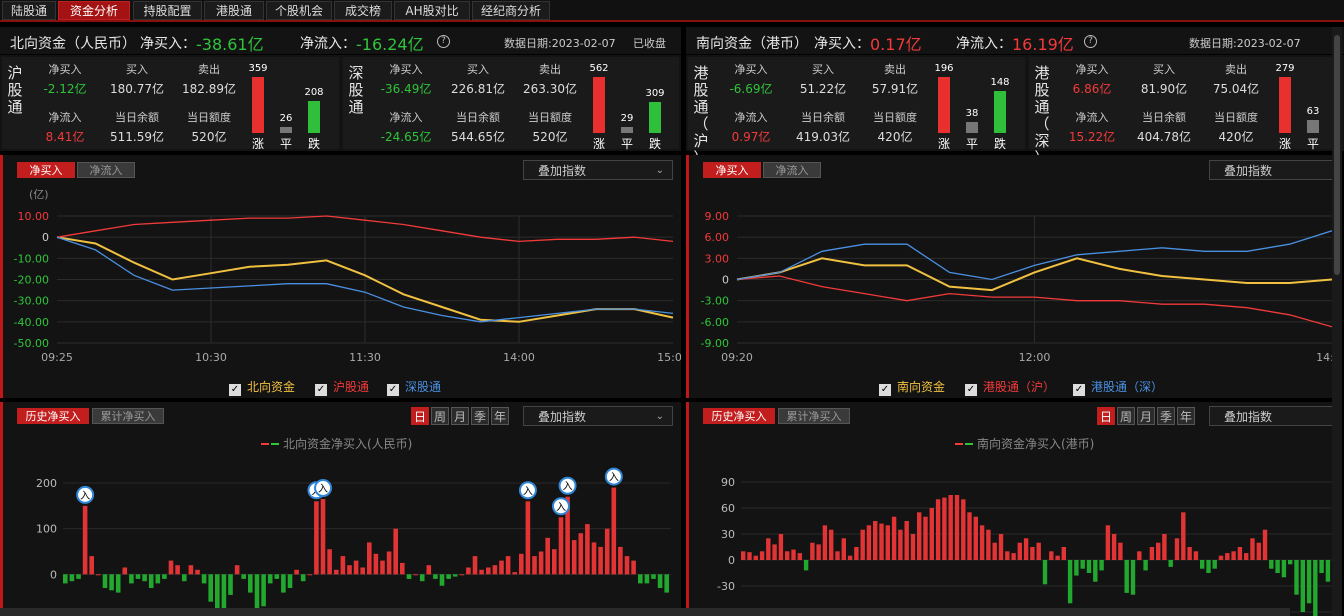 The width and height of the screenshot is (1344, 616). I want to click on scrollbar-thumb, so click(1337, 155).